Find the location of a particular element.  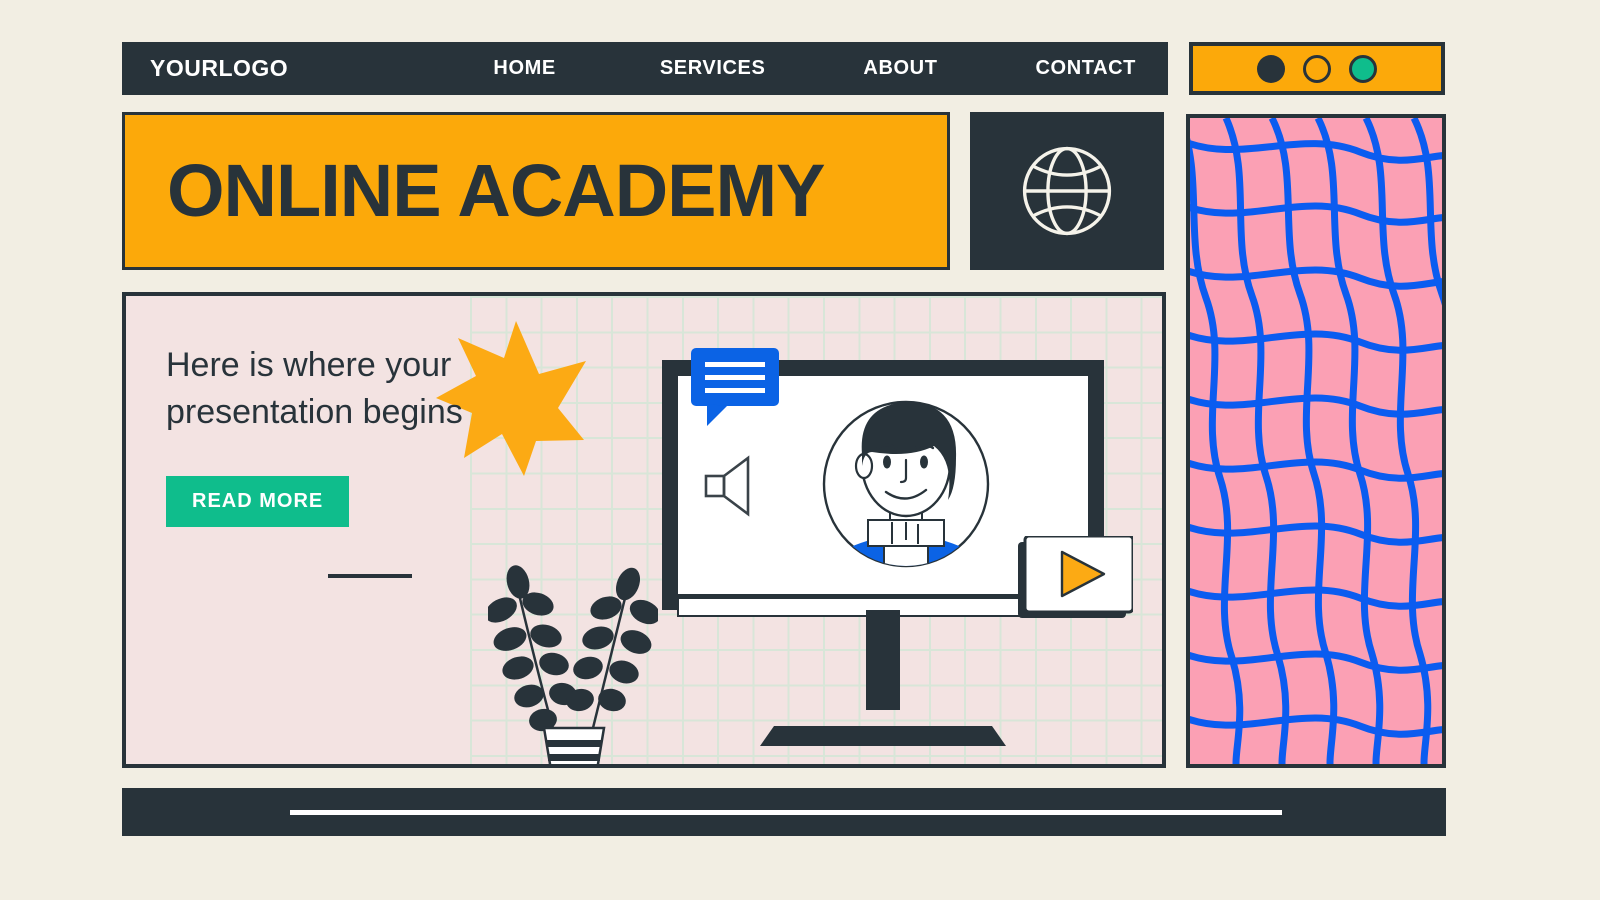

chat-bubble-icon is located at coordinates (735, 387).